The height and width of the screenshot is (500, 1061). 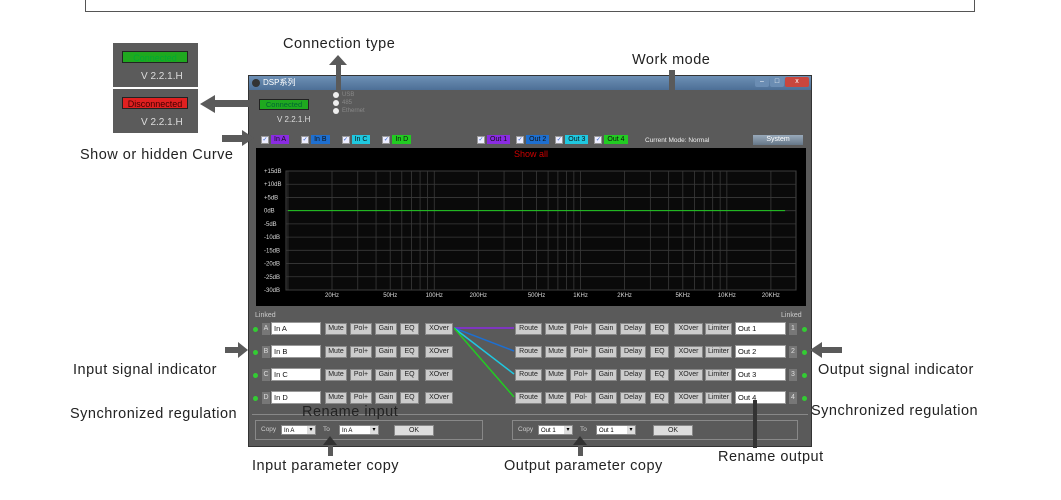 I want to click on curve-toggle-in-c: ✓ In C, so click(x=356, y=139).